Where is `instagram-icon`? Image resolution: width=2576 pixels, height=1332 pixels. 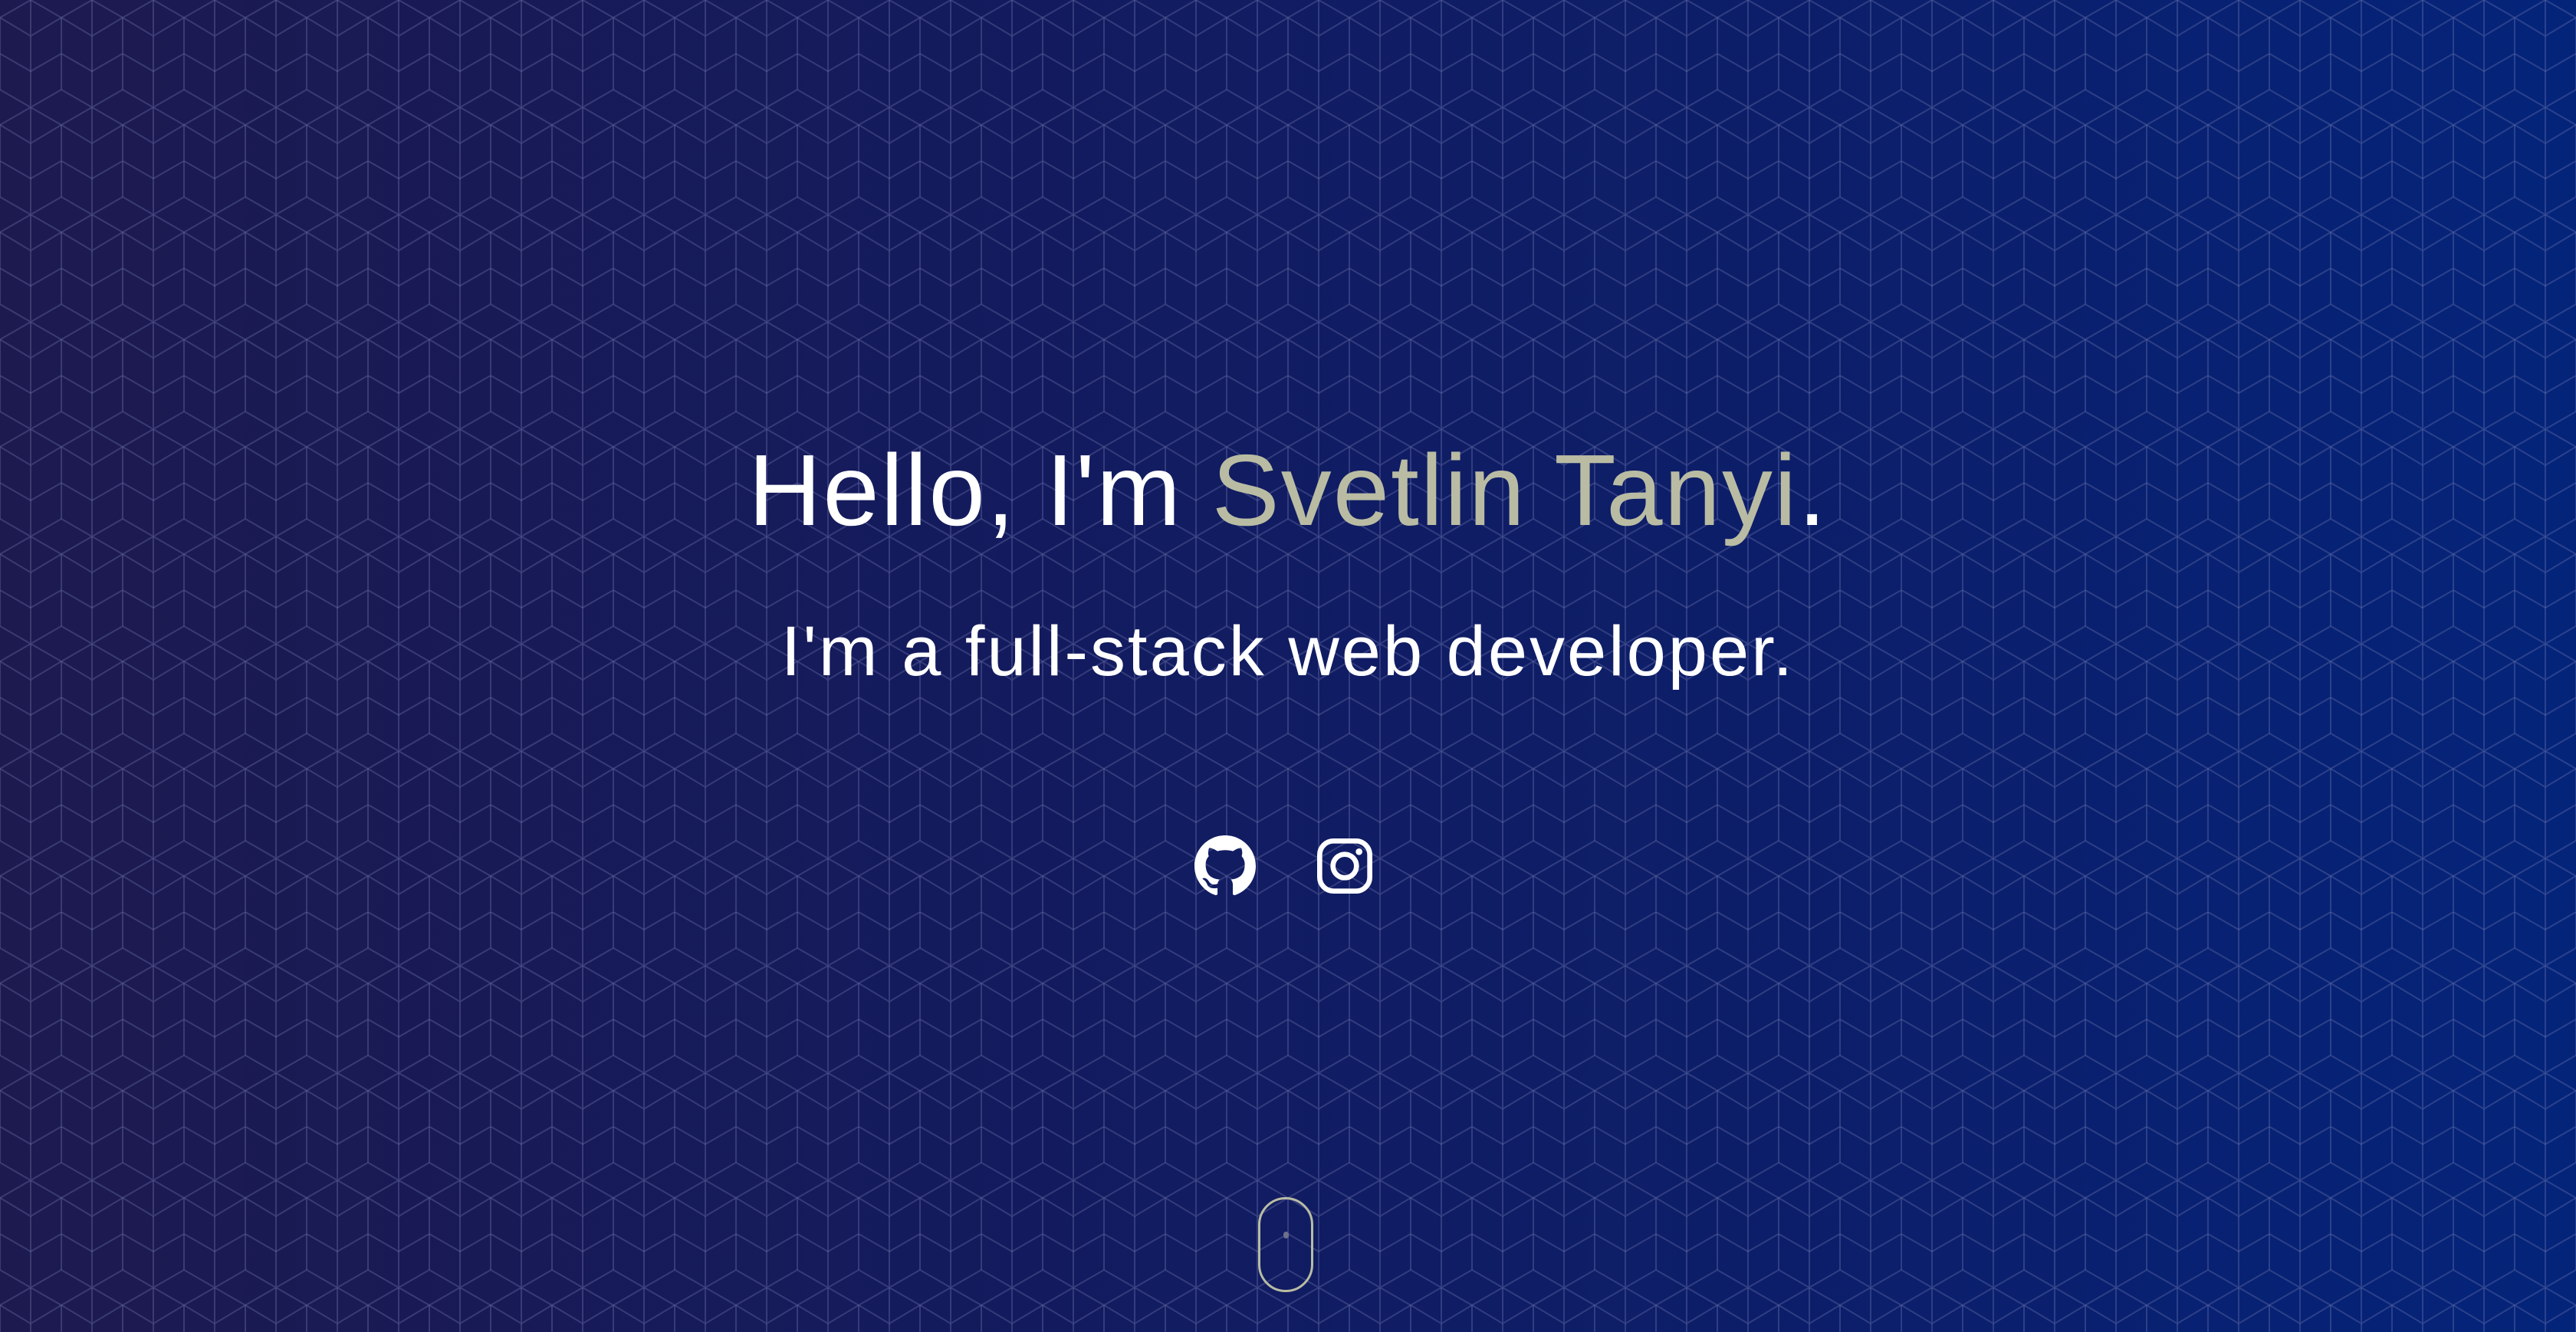 instagram-icon is located at coordinates (1345, 866).